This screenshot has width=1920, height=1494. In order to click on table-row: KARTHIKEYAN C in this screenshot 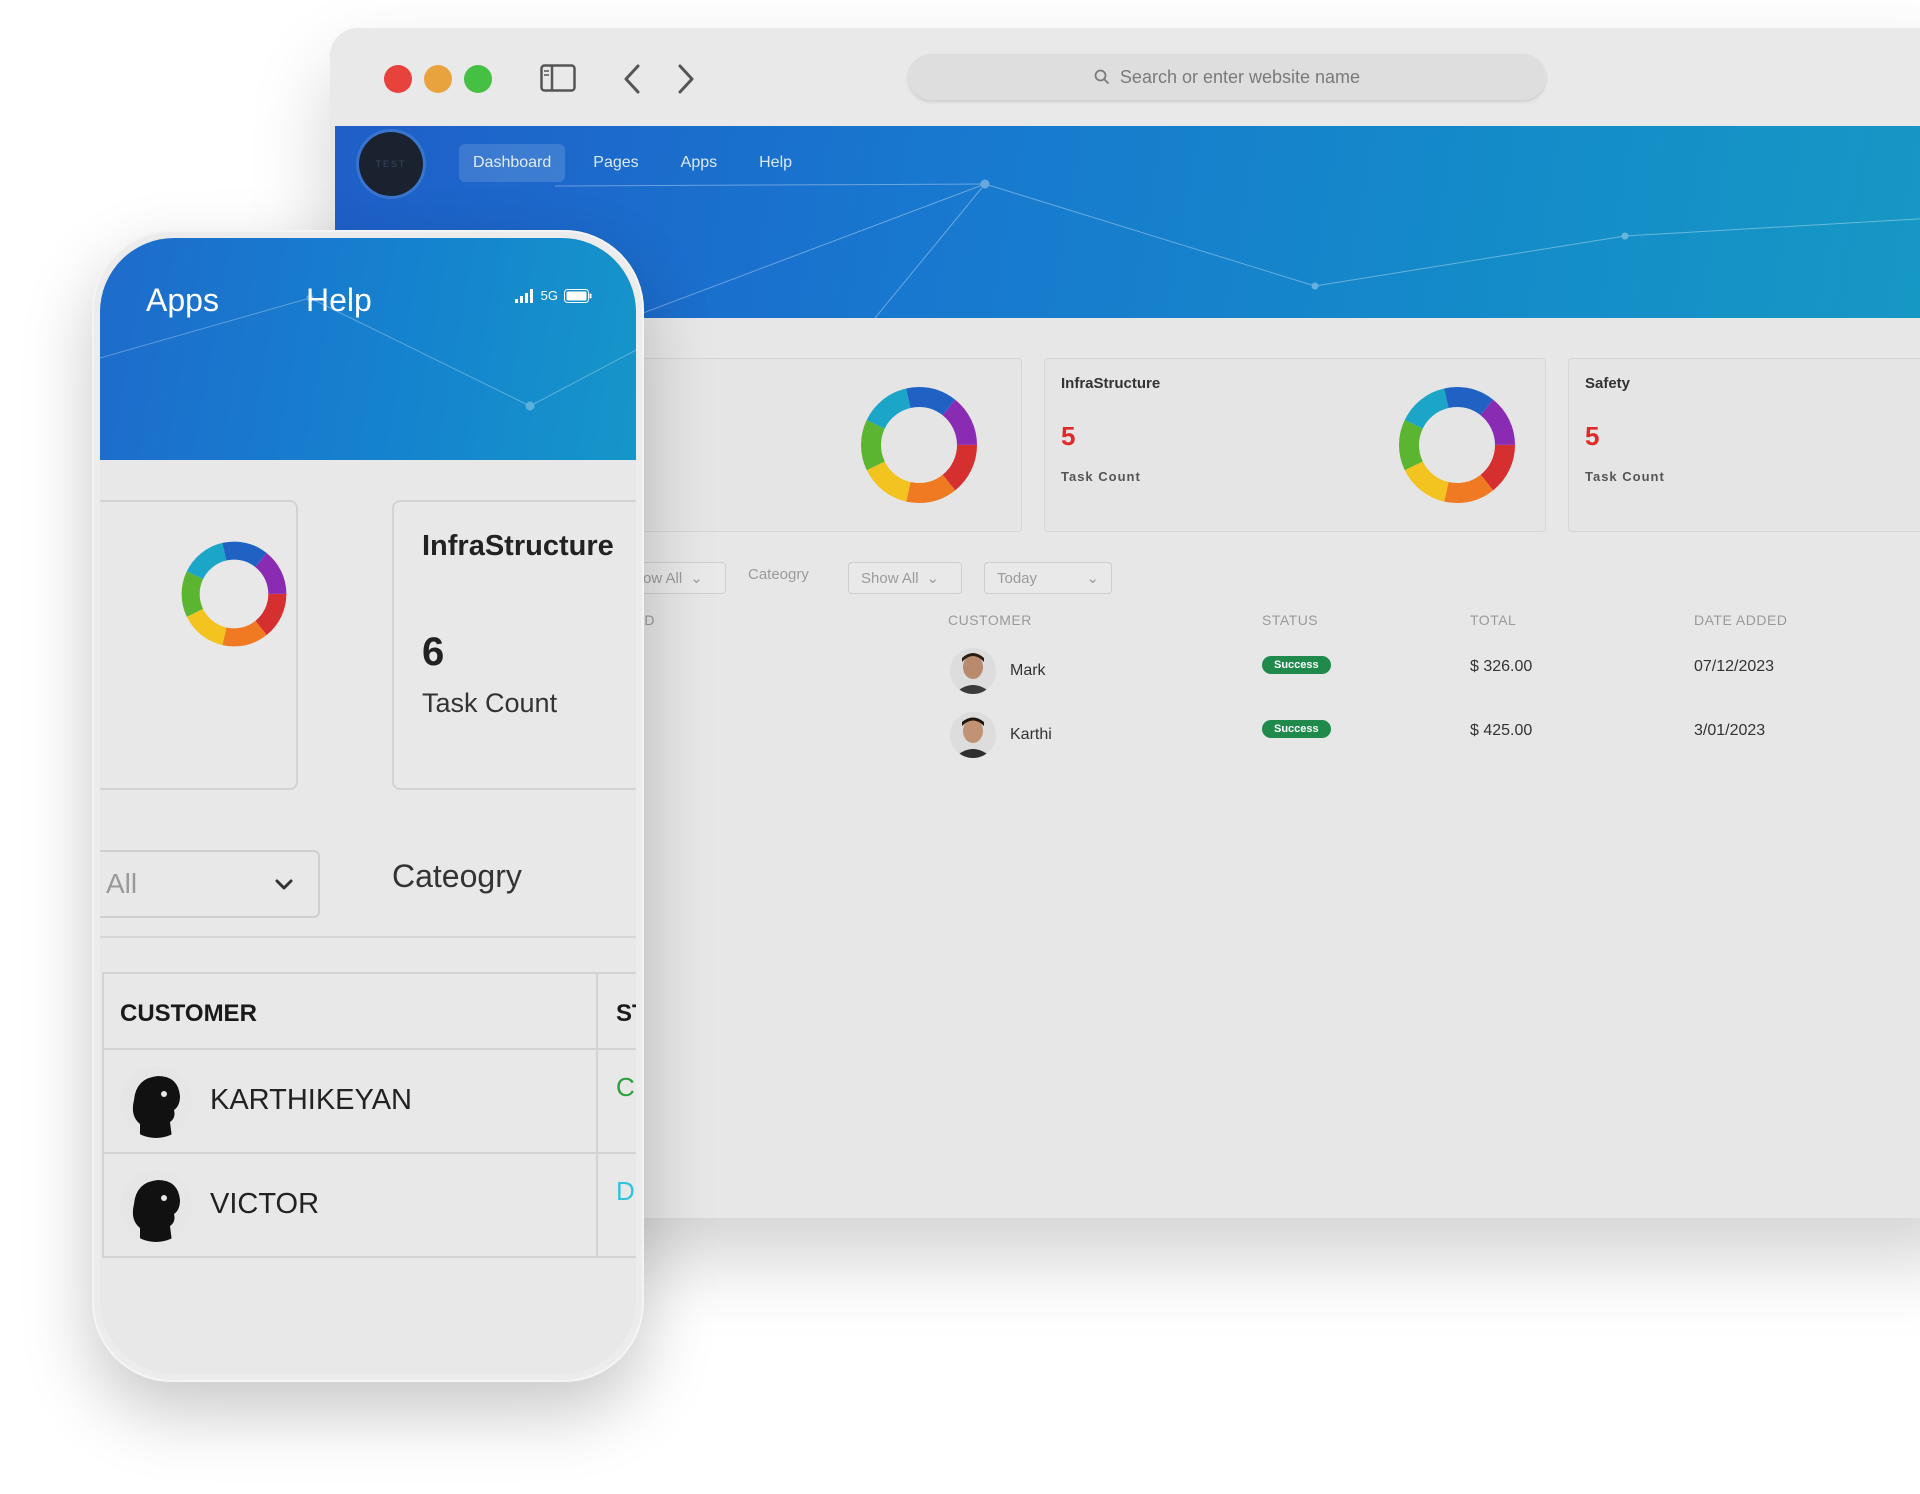, I will do `click(369, 1102)`.